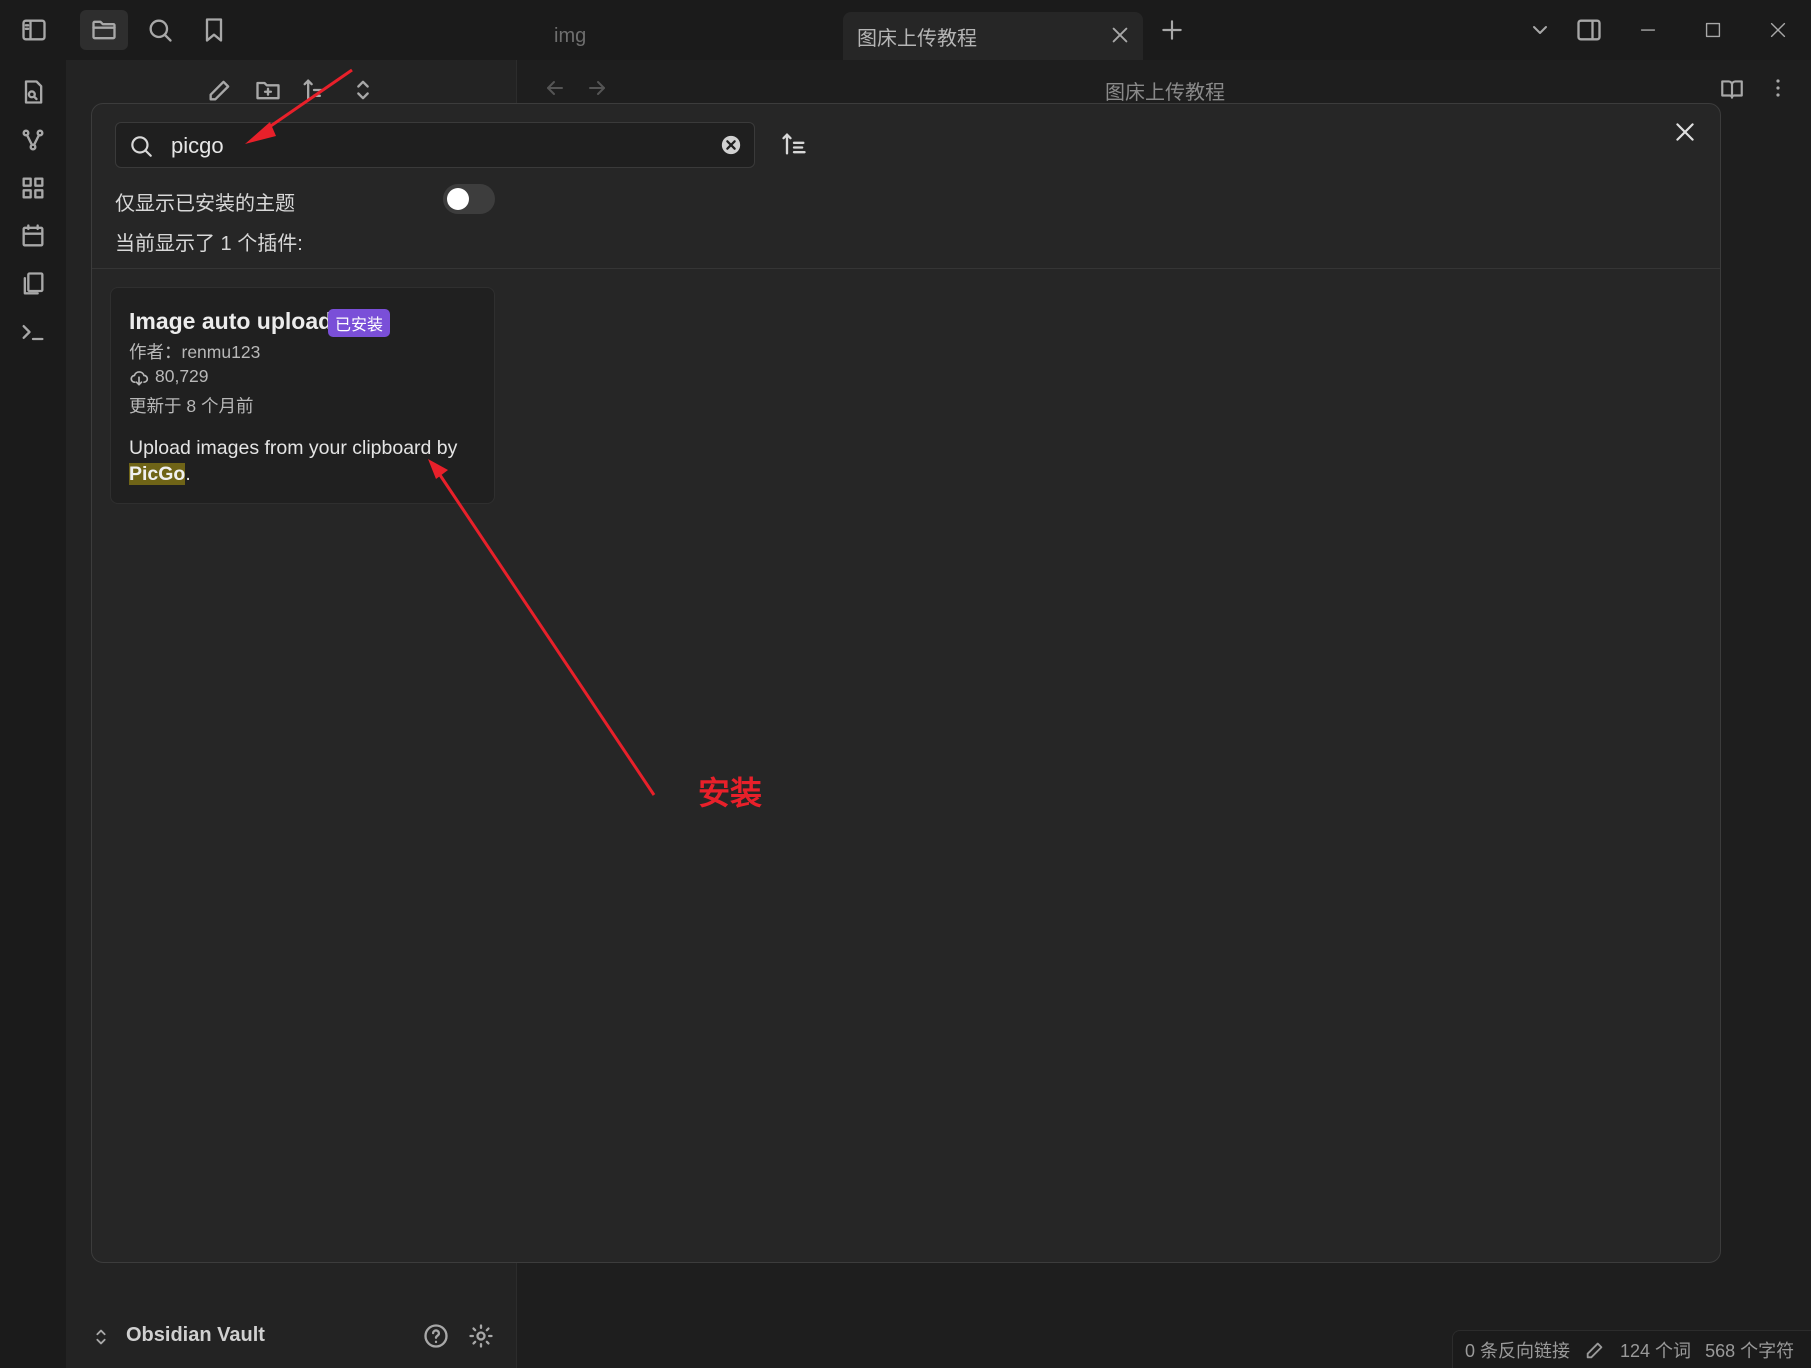 The height and width of the screenshot is (1368, 1811). What do you see at coordinates (1750, 1350) in the screenshot?
I see `char-count: 568 个字符` at bounding box center [1750, 1350].